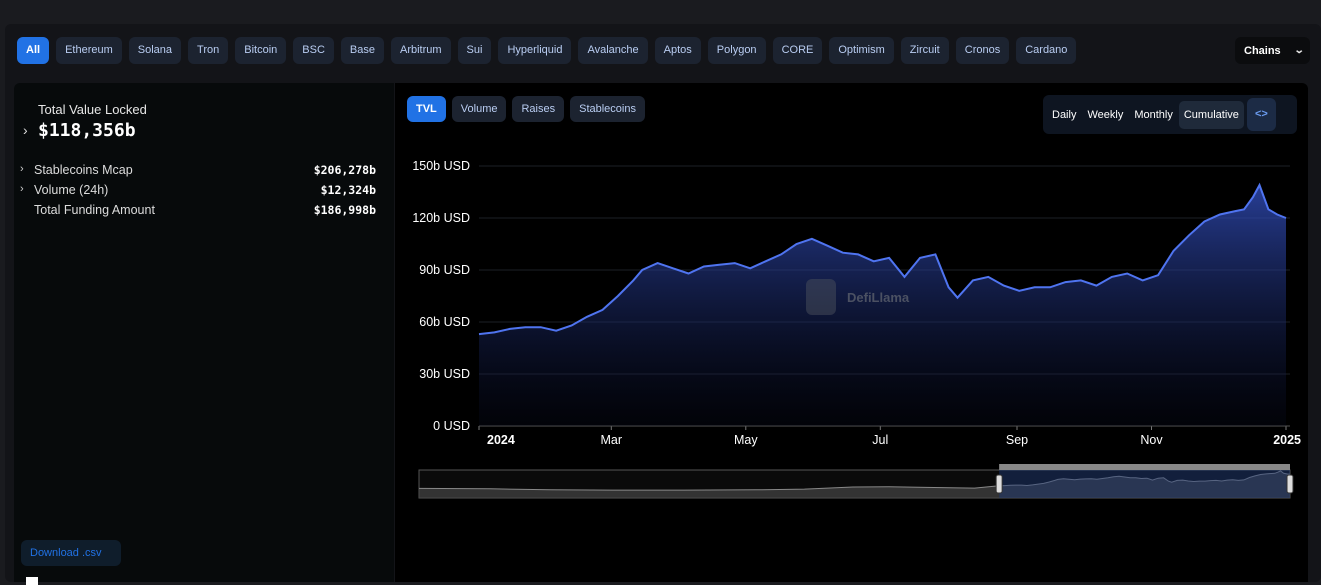  What do you see at coordinates (880, 440) in the screenshot?
I see `x-tick-label: Jul` at bounding box center [880, 440].